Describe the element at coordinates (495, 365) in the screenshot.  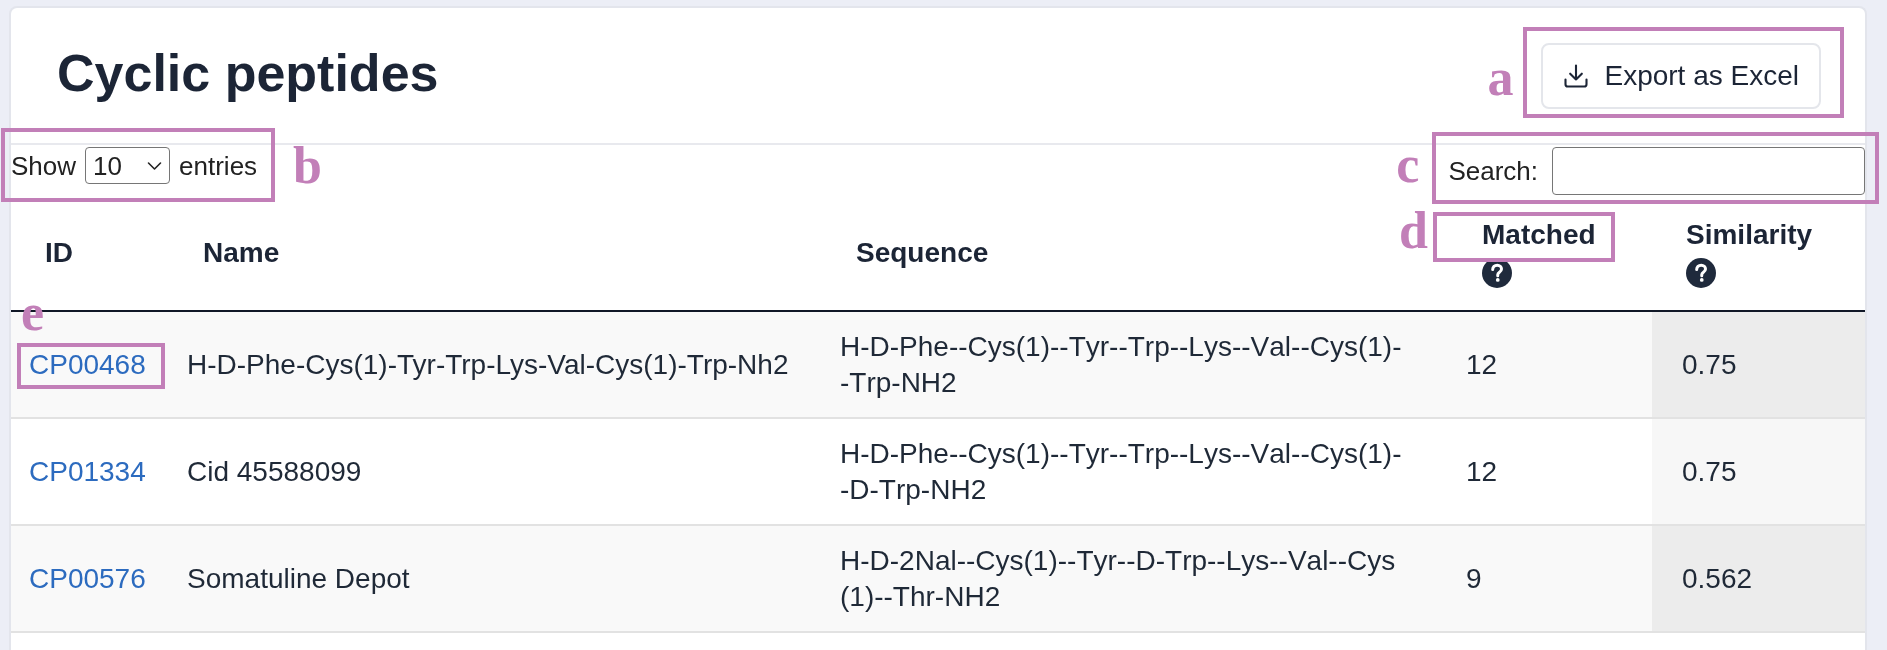
I see `table-cell: H-D-Phe-Cys(1)-Tyr-Trp-Lys-Val-Cys(1)-Trp-Nh2` at that location.